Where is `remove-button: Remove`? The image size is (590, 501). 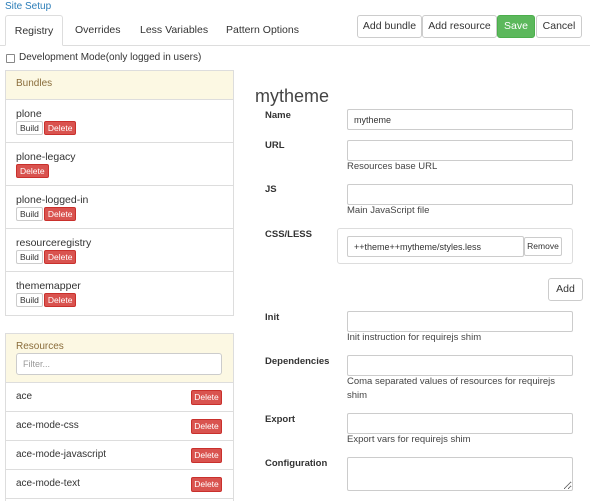 remove-button: Remove is located at coordinates (543, 246).